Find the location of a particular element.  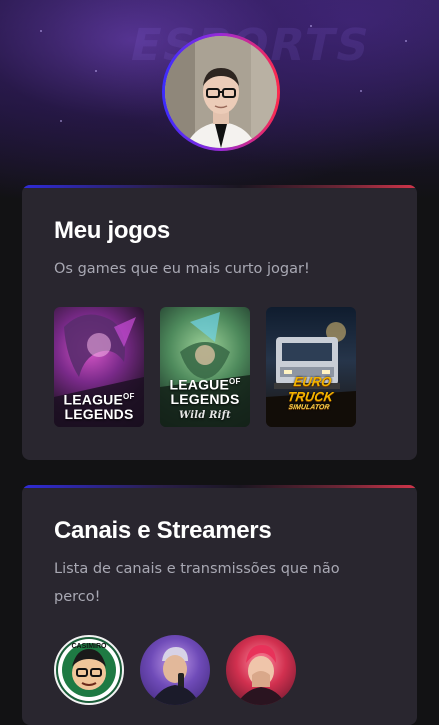

profile-avatar-ring is located at coordinates (221, 92).